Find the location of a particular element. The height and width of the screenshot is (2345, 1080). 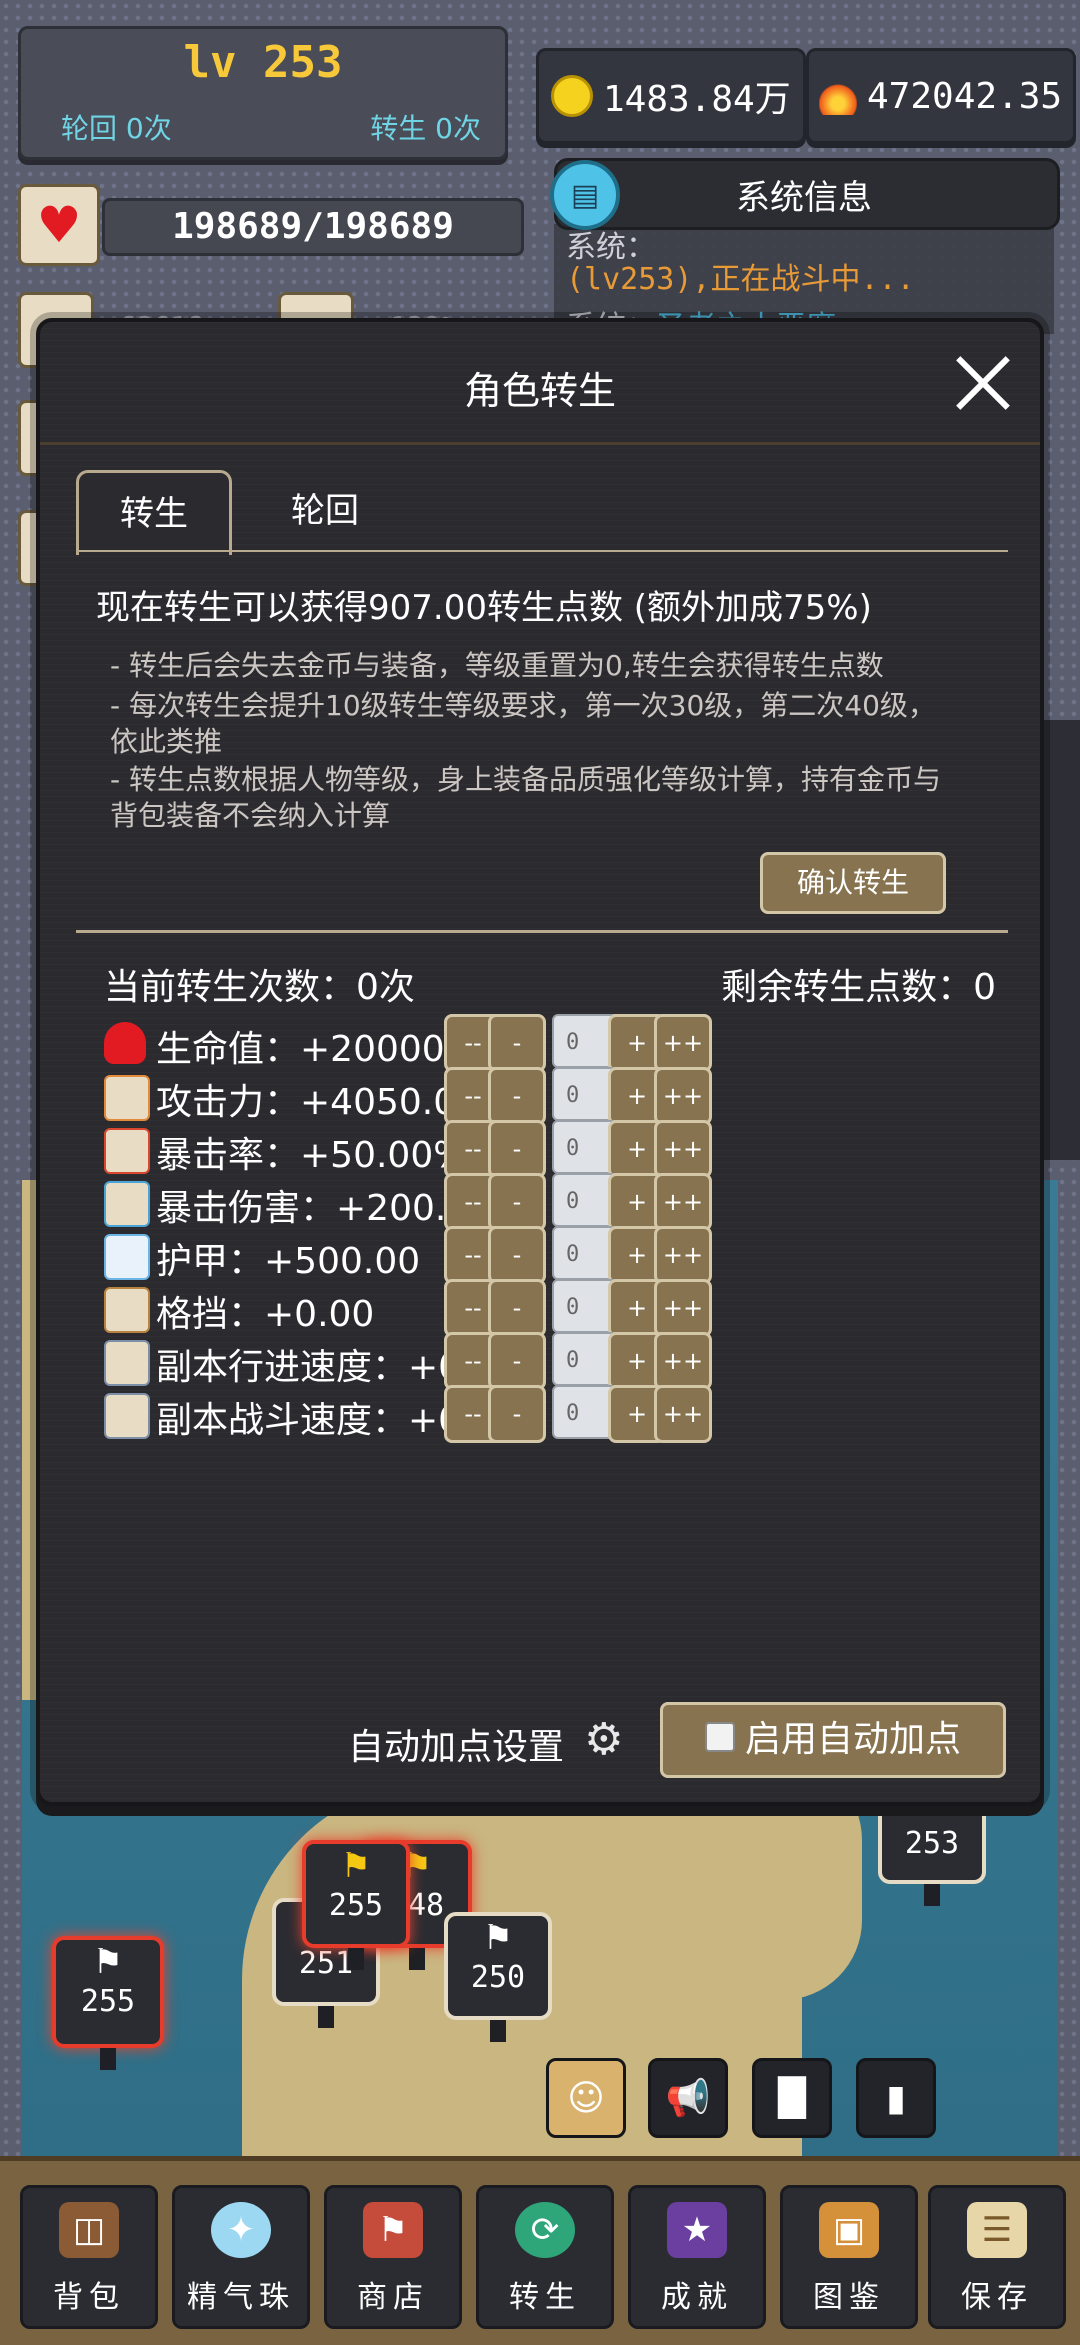

crit-rate-icon is located at coordinates (127, 1151).